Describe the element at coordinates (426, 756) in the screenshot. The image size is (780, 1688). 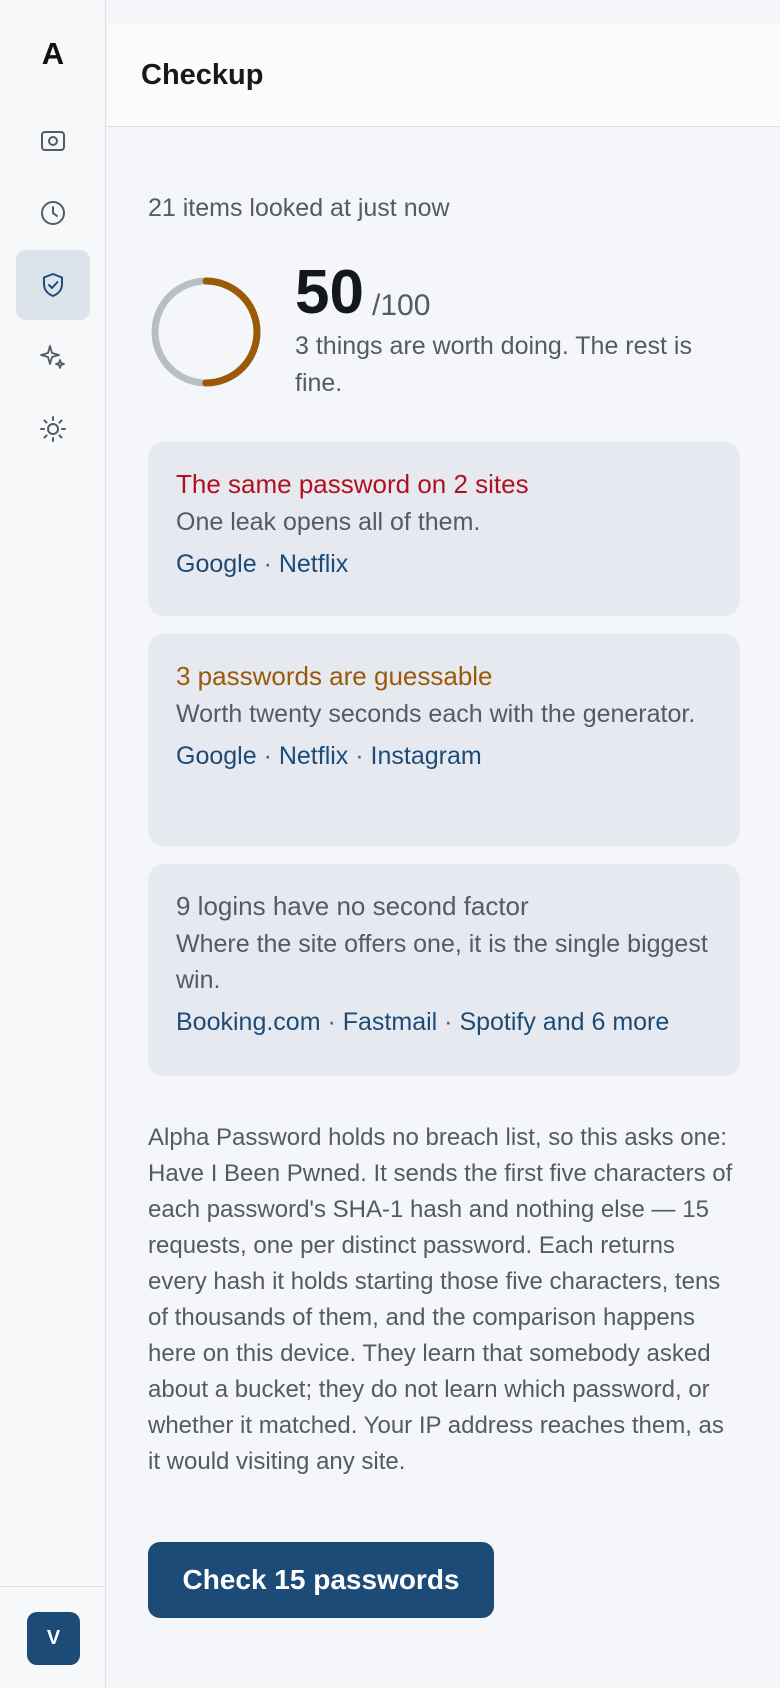
I see `site-link: Instagram` at that location.